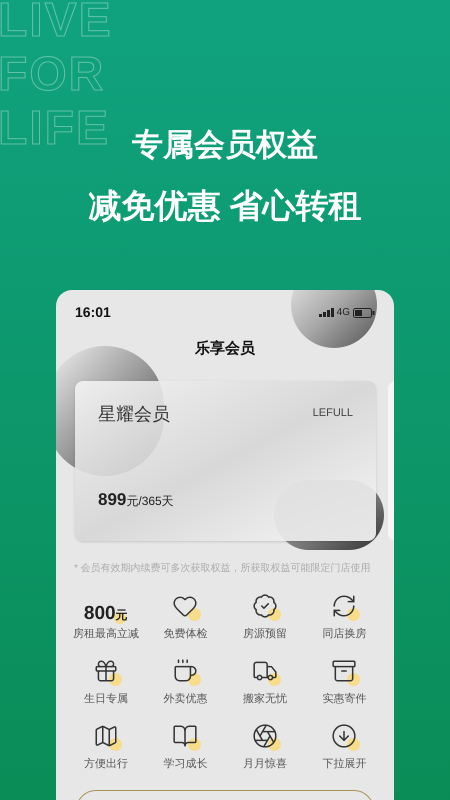  What do you see at coordinates (225, 206) in the screenshot?
I see `headline: 减免优惠 省心转租` at bounding box center [225, 206].